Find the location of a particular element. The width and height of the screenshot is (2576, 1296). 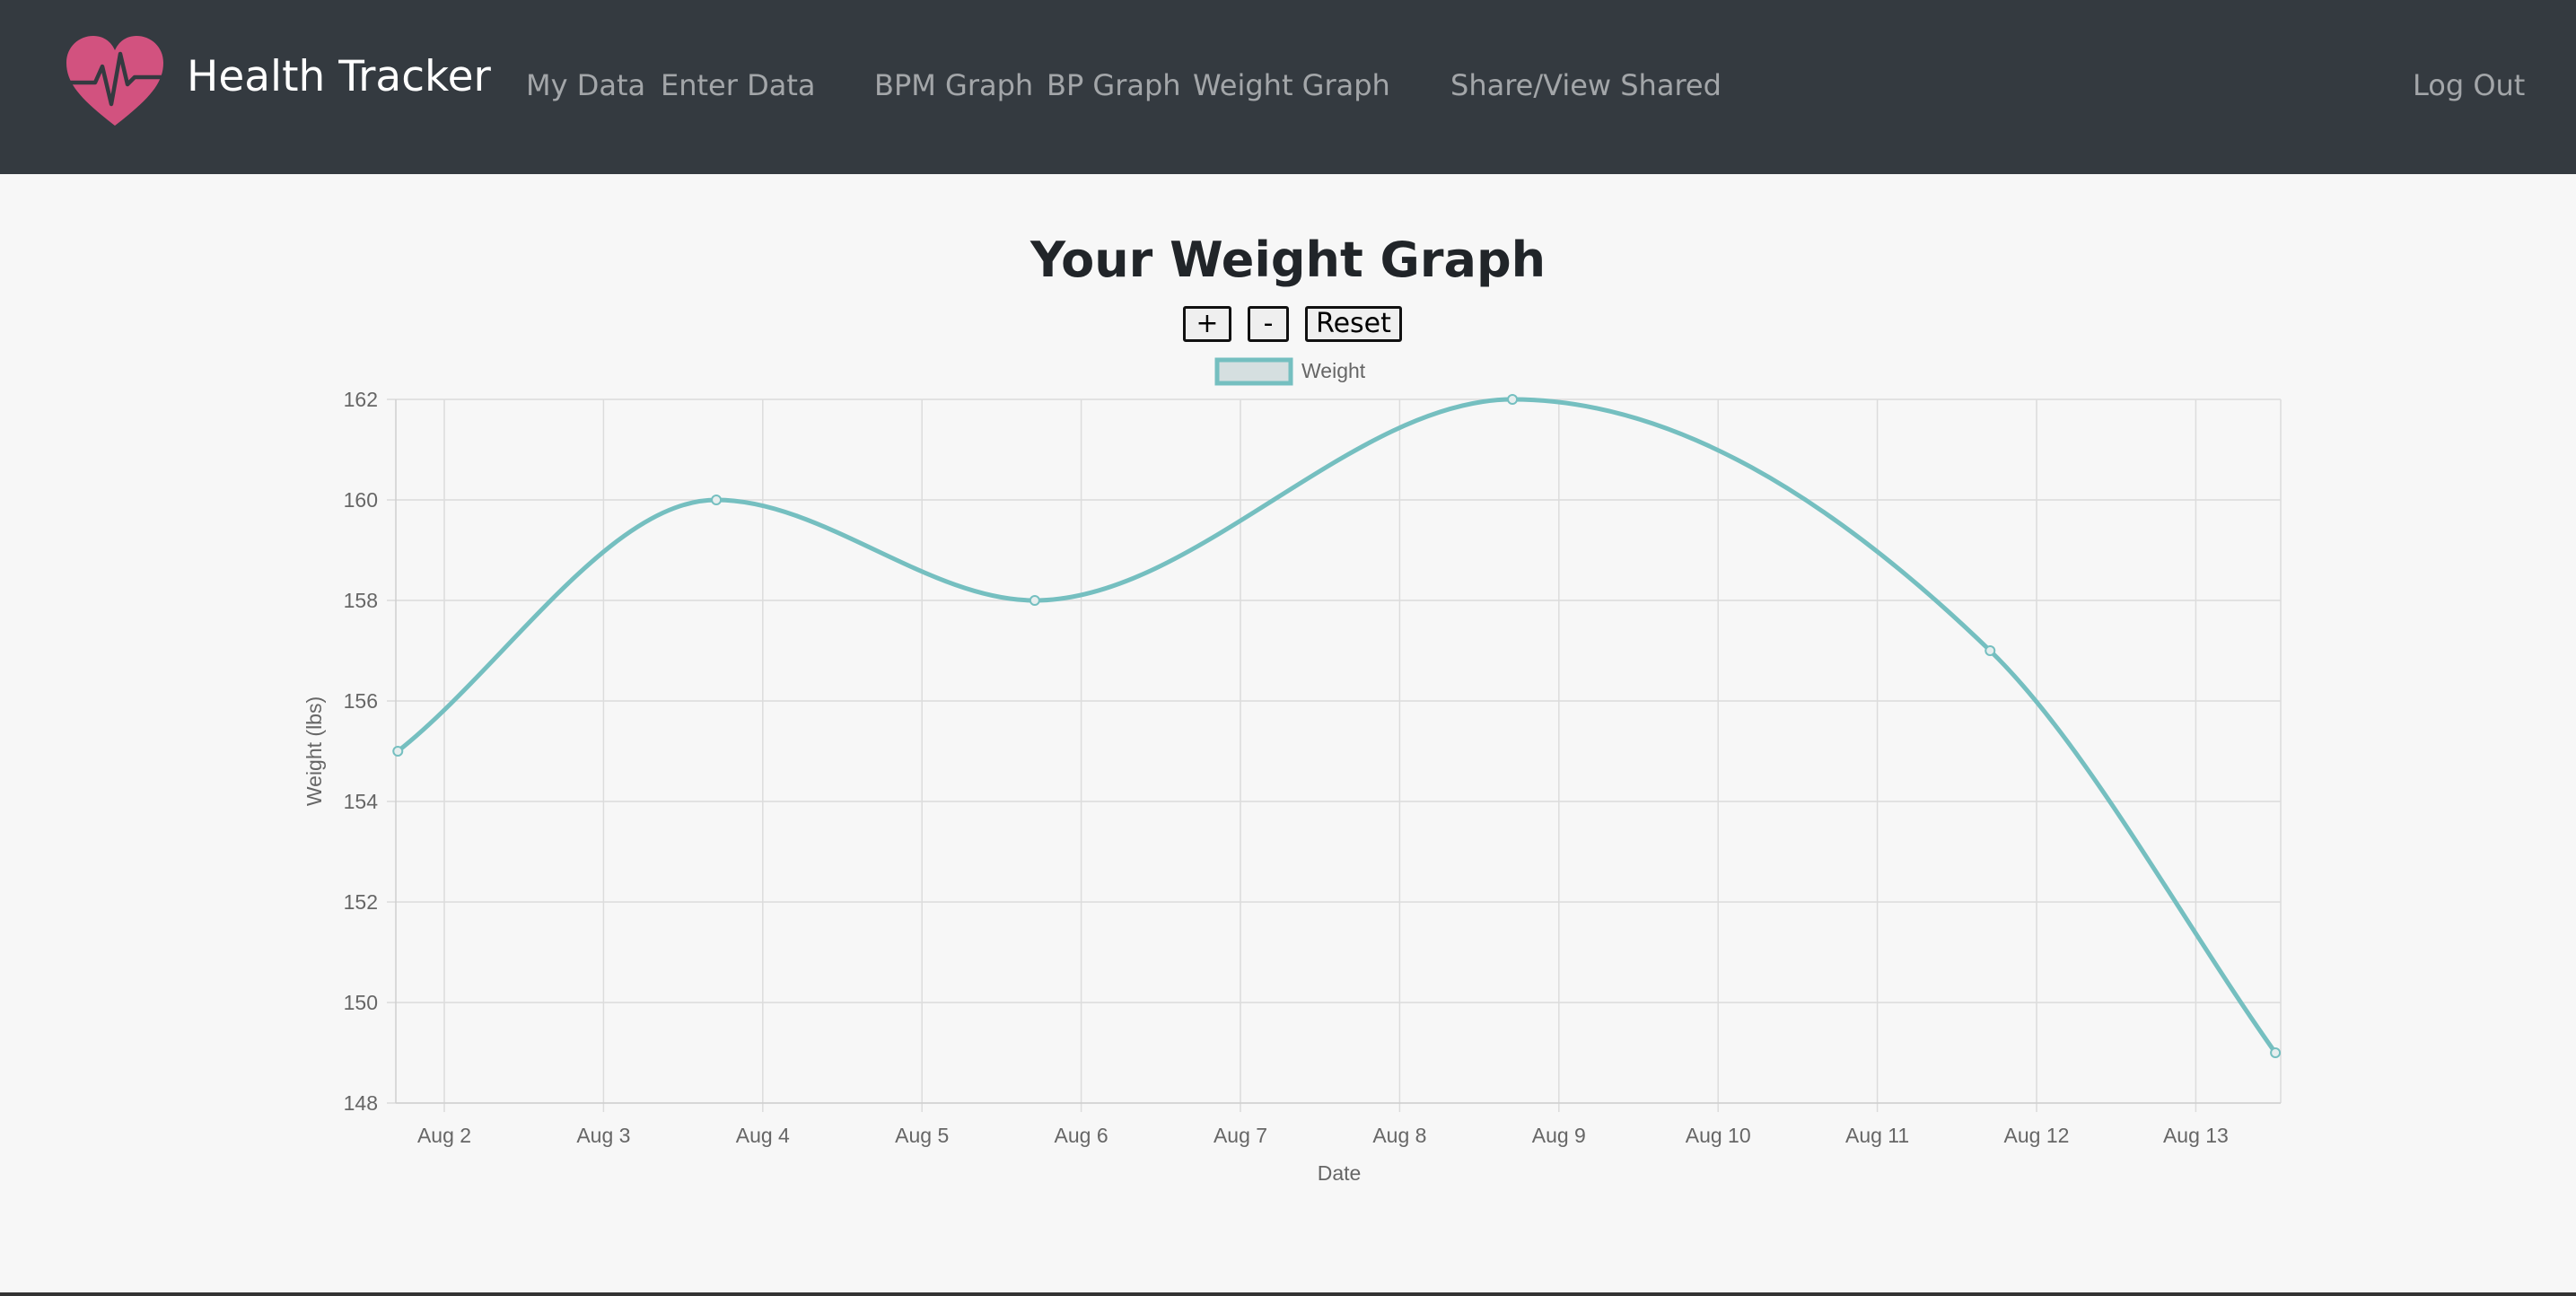

page-bottom-border is located at coordinates (1288, 1294).